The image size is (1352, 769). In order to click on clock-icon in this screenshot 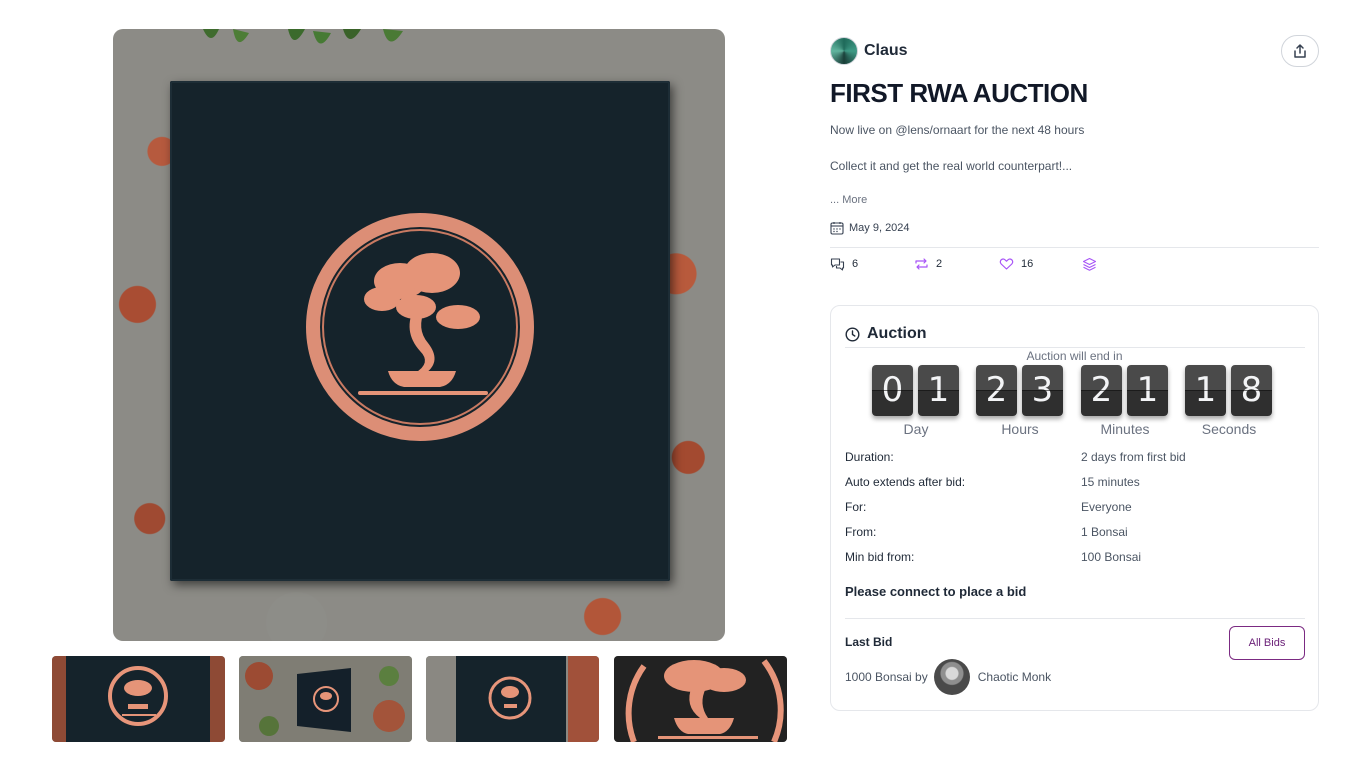, I will do `click(852, 334)`.